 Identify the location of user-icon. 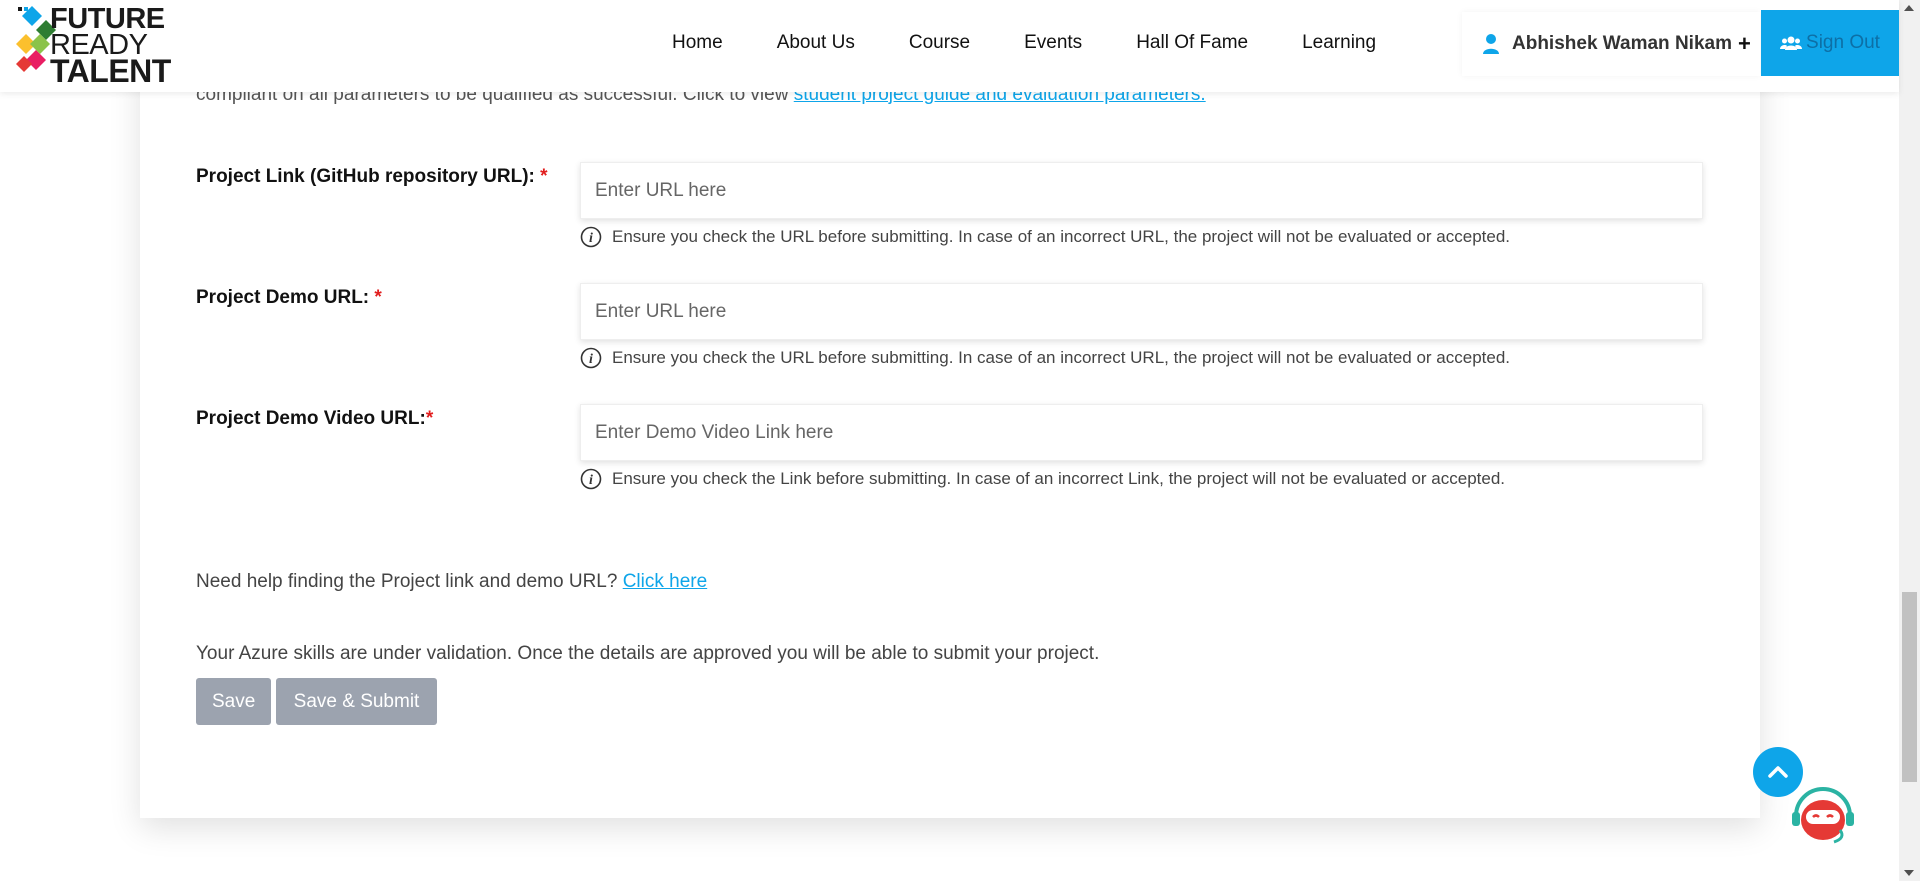
(1491, 44).